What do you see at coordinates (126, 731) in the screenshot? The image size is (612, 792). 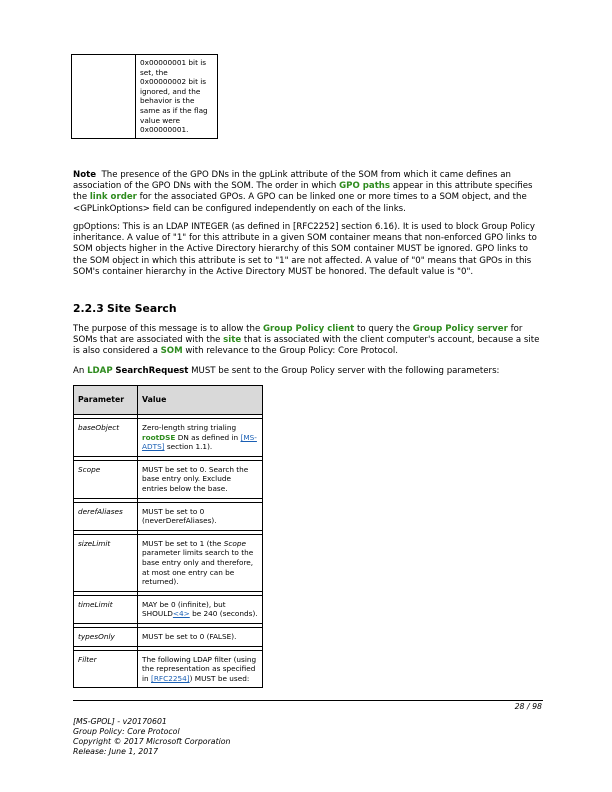 I see `footer-doc-title: Group Policy: Core Protocol` at bounding box center [126, 731].